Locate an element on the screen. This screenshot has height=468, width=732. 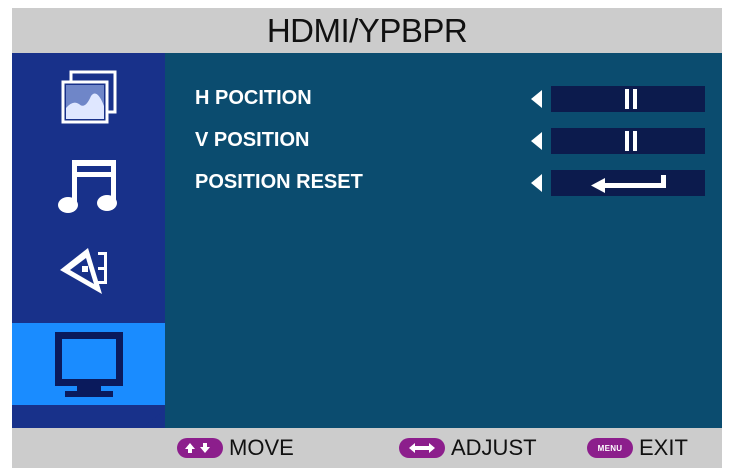
move-hint: MOVE is located at coordinates (235, 448).